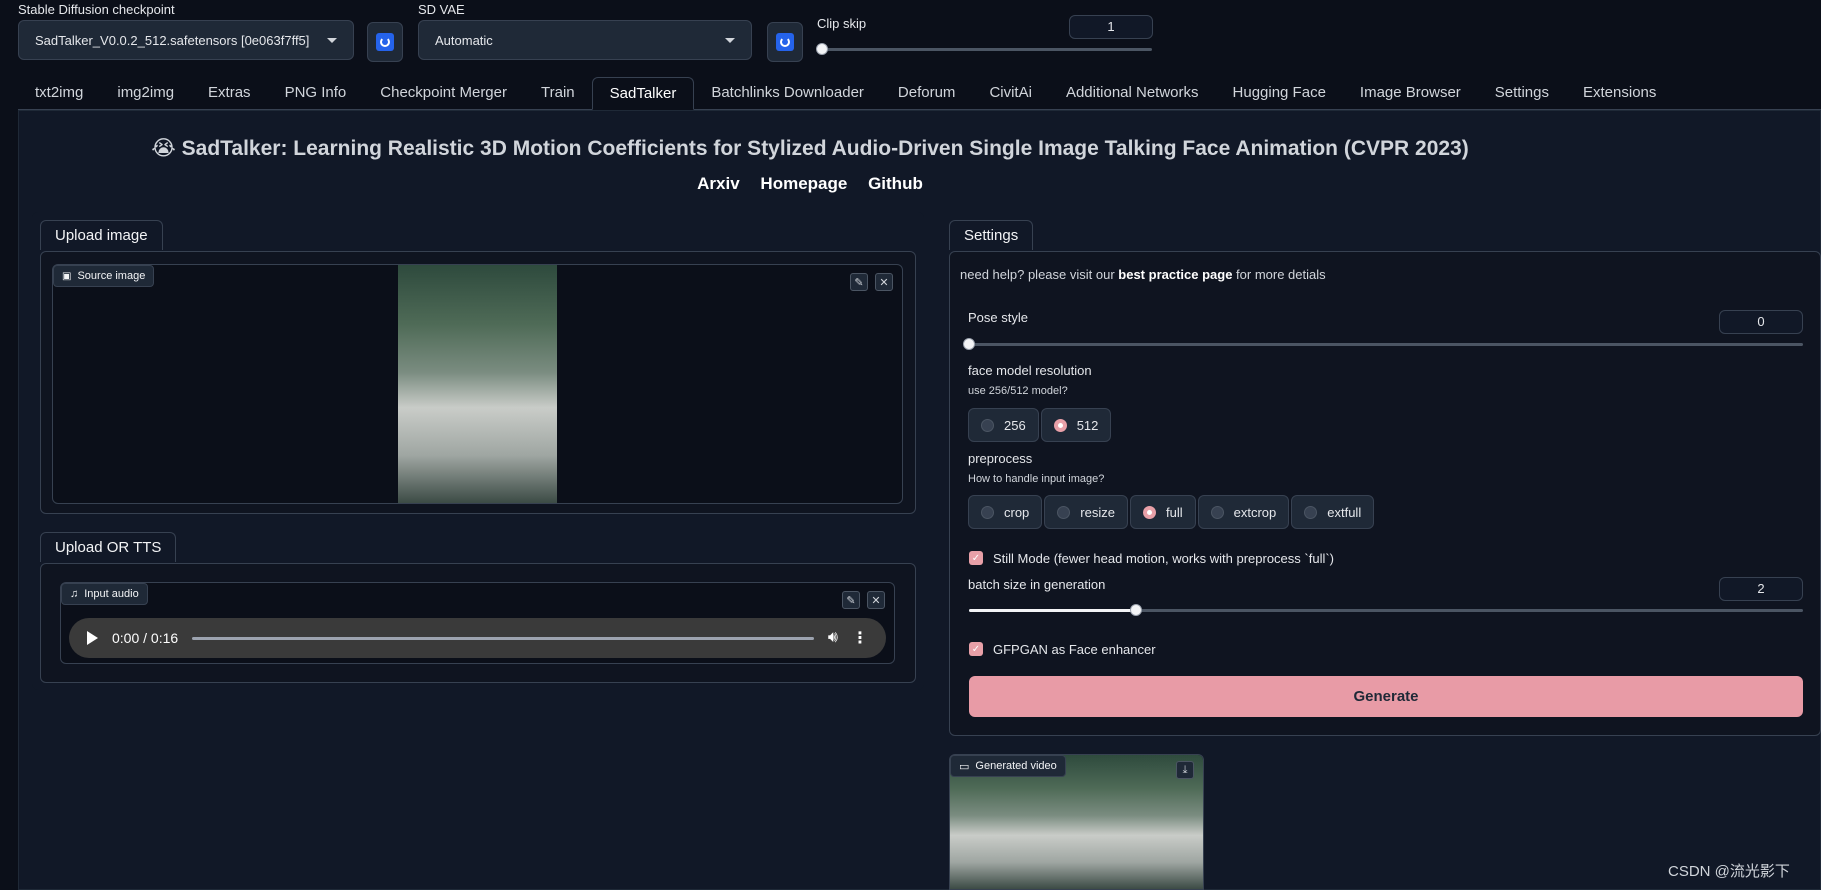 This screenshot has height=890, width=1821. What do you see at coordinates (833, 638) in the screenshot?
I see `volume-icon: 🔊︎` at bounding box center [833, 638].